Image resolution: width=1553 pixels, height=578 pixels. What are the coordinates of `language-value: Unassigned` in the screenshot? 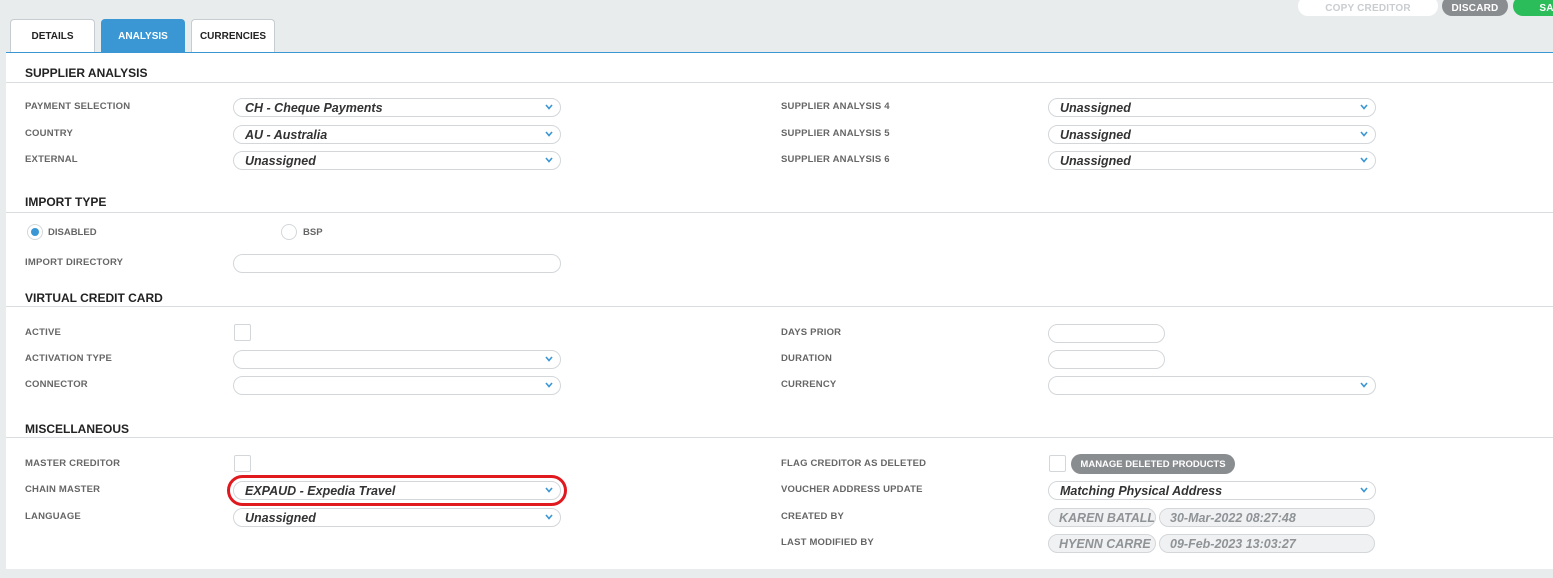 It's located at (280, 517).